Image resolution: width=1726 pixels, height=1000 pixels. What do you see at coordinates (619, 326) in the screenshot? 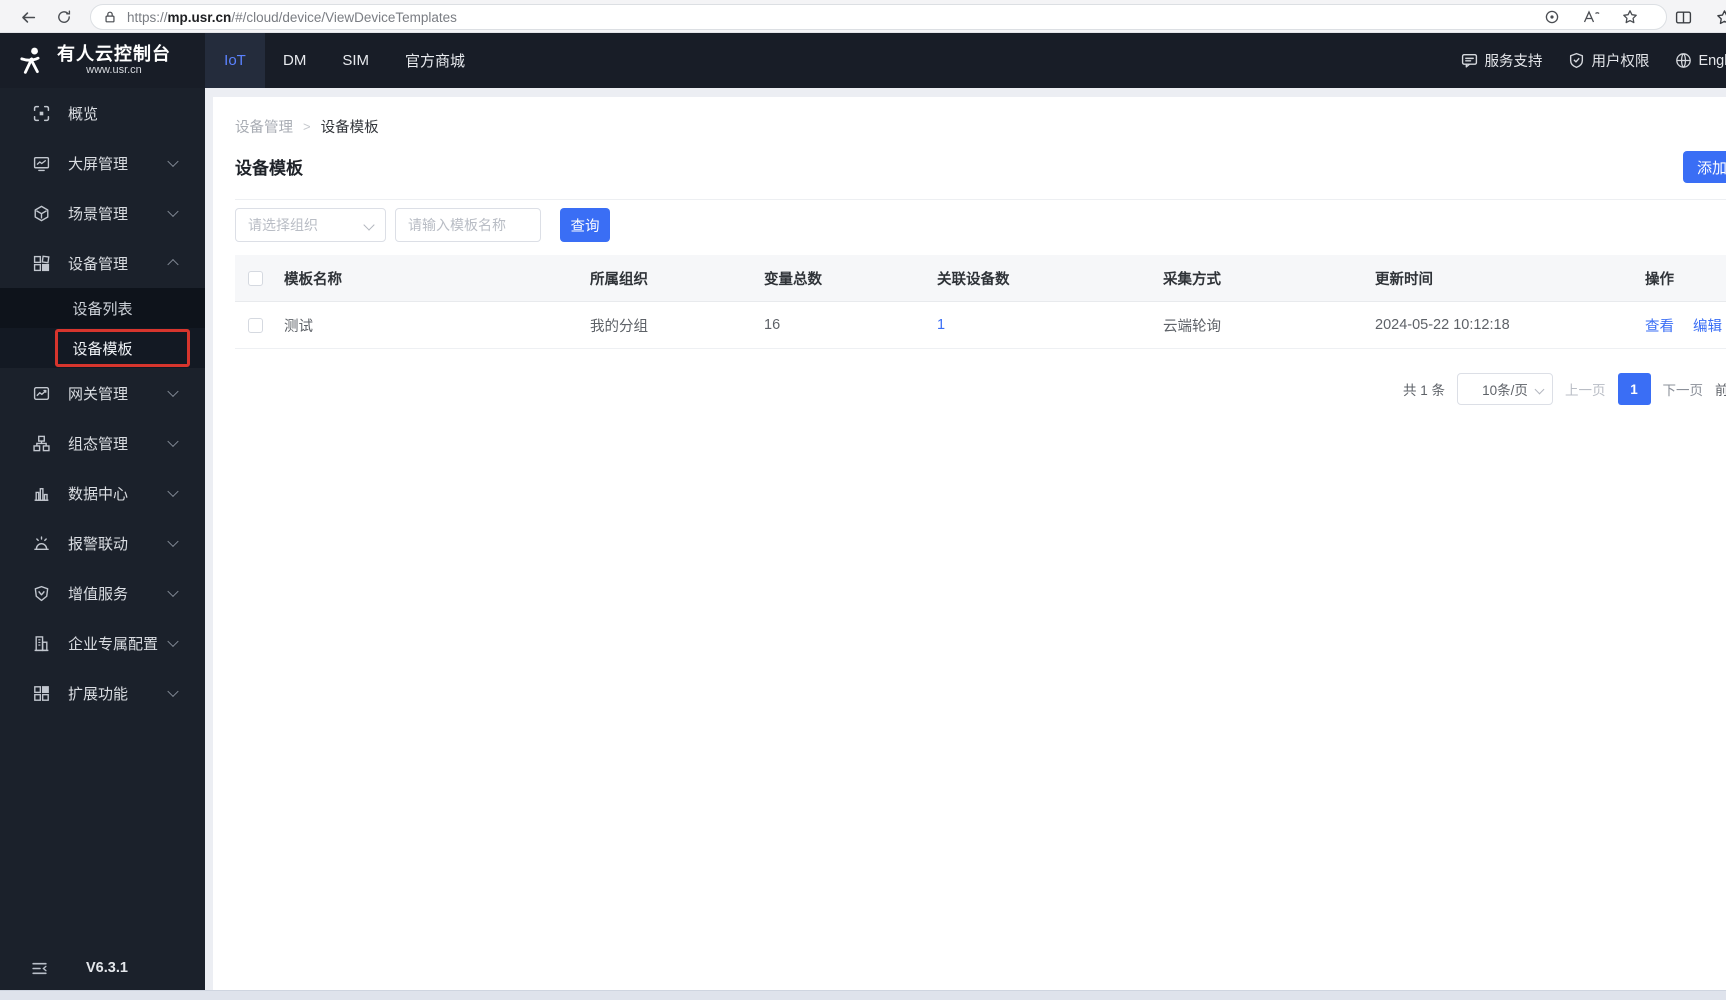
I see `row-org: 我的分组` at bounding box center [619, 326].